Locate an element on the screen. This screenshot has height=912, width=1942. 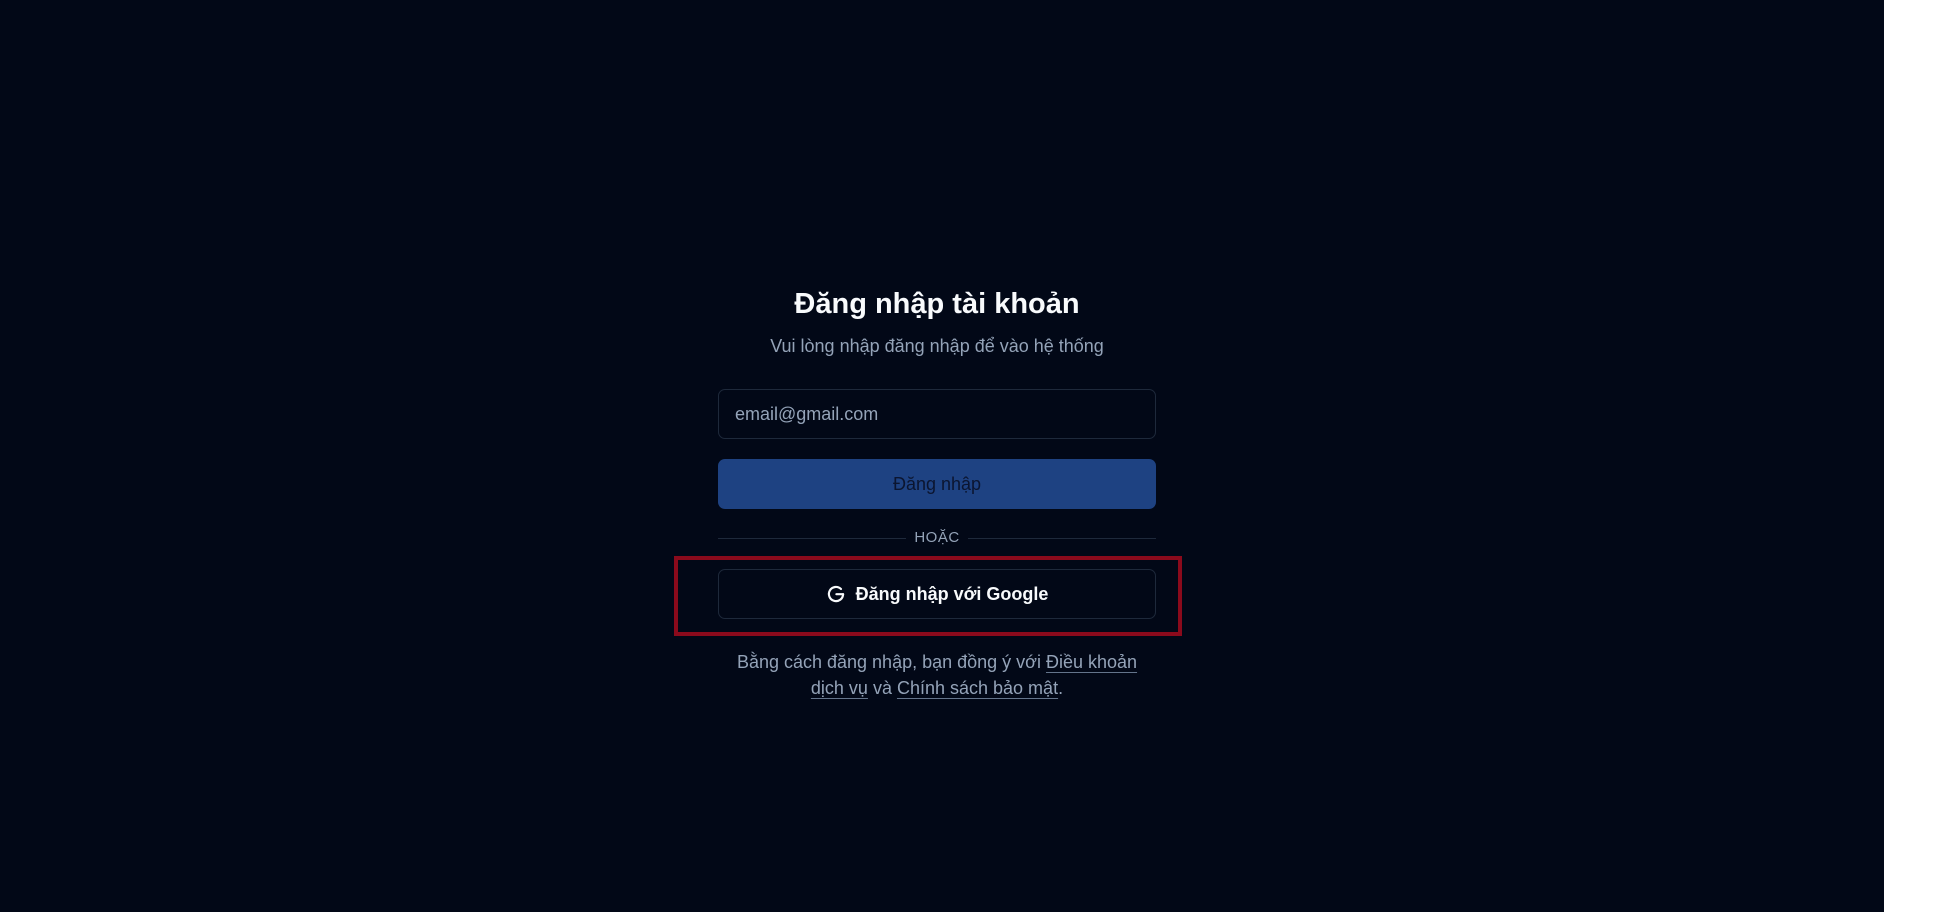
google-g-icon is located at coordinates (836, 594).